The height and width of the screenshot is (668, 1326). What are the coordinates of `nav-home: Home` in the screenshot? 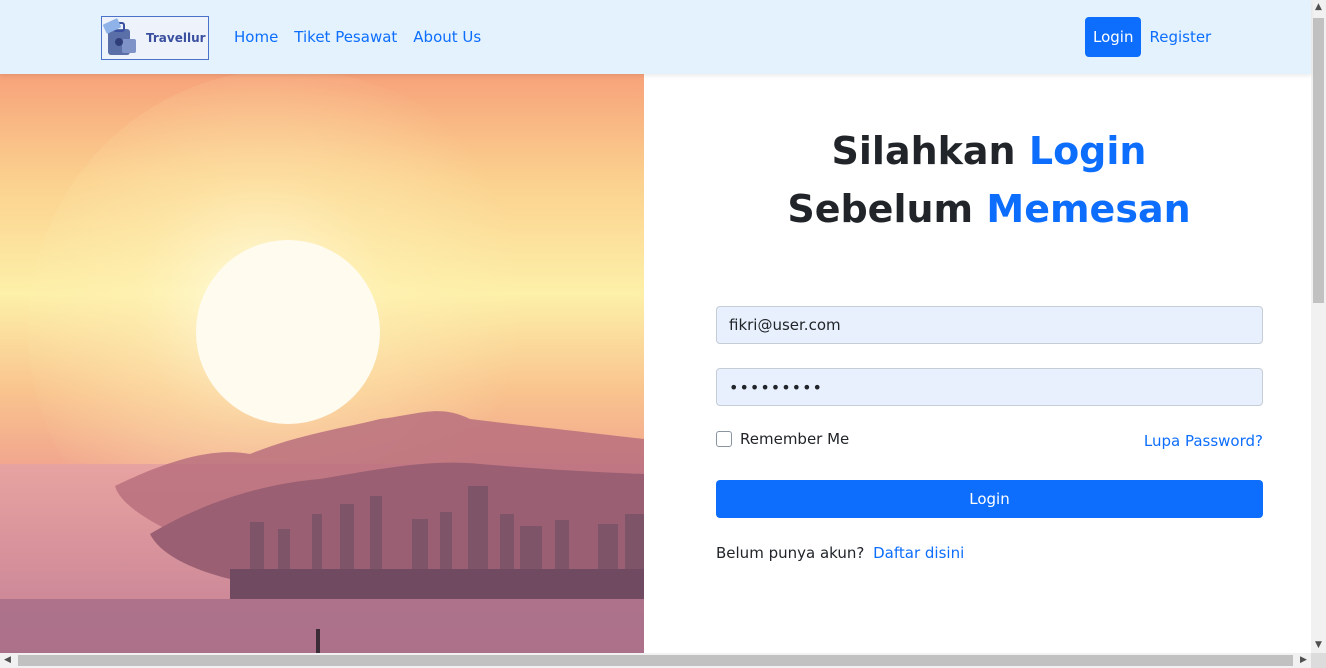 It's located at (256, 37).